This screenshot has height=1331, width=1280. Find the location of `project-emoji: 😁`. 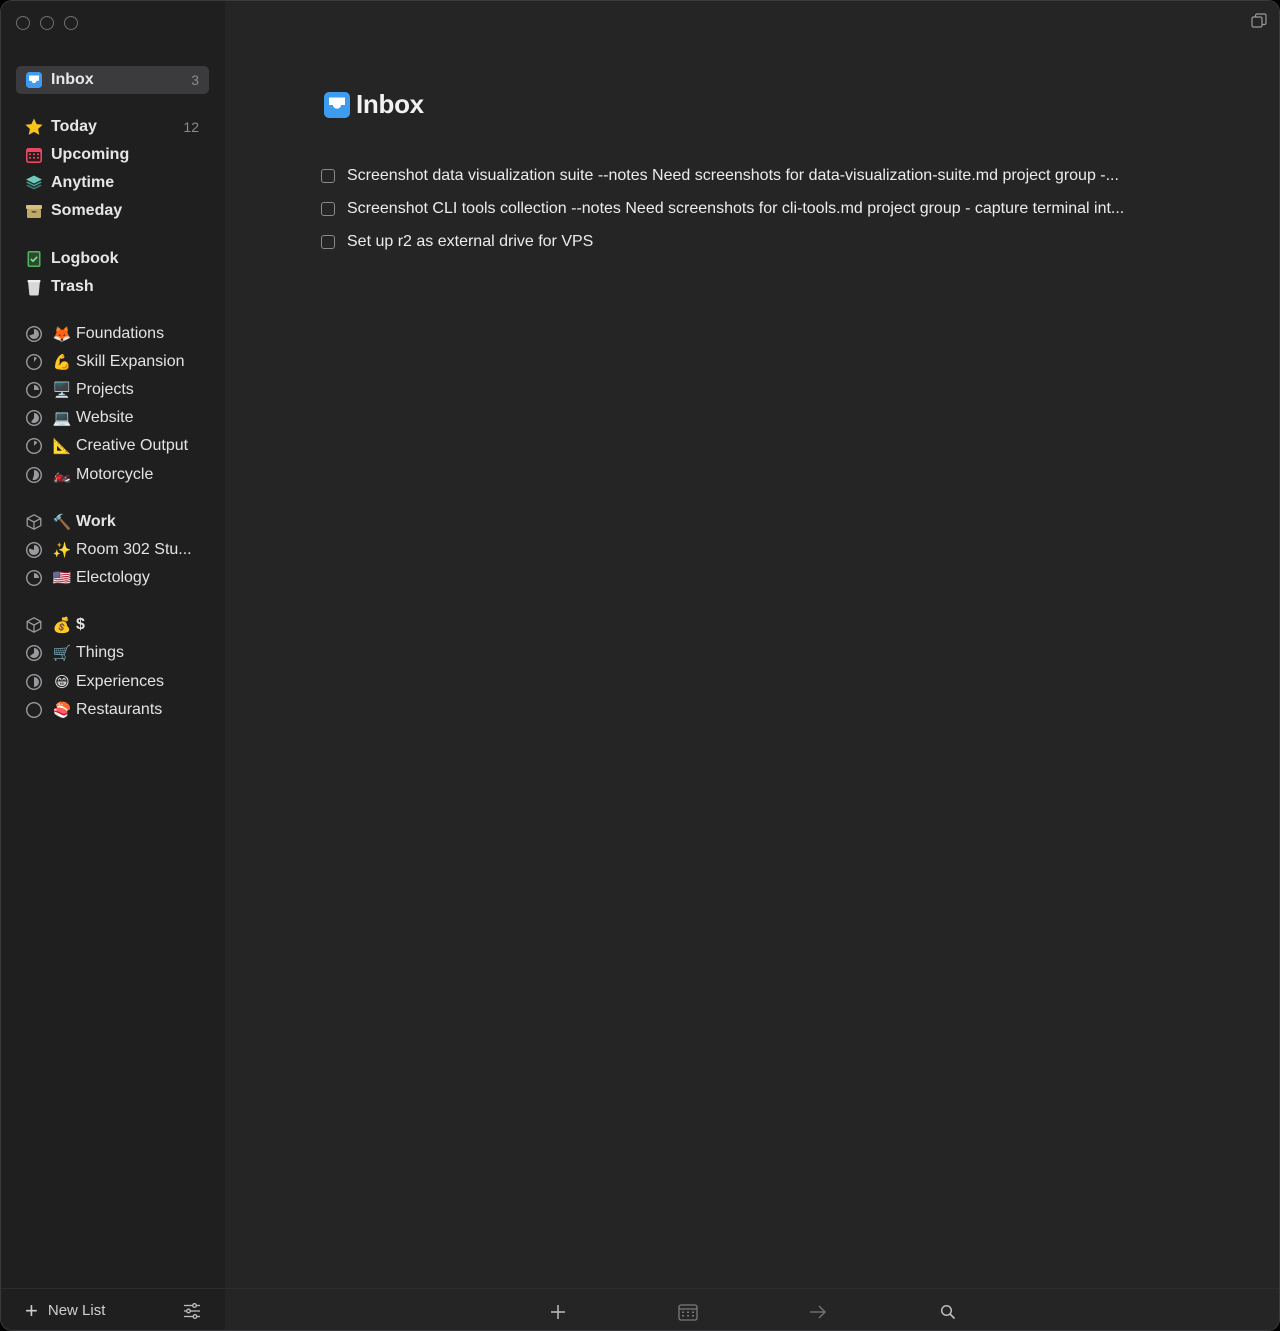

project-emoji: 😁 is located at coordinates (62, 682).